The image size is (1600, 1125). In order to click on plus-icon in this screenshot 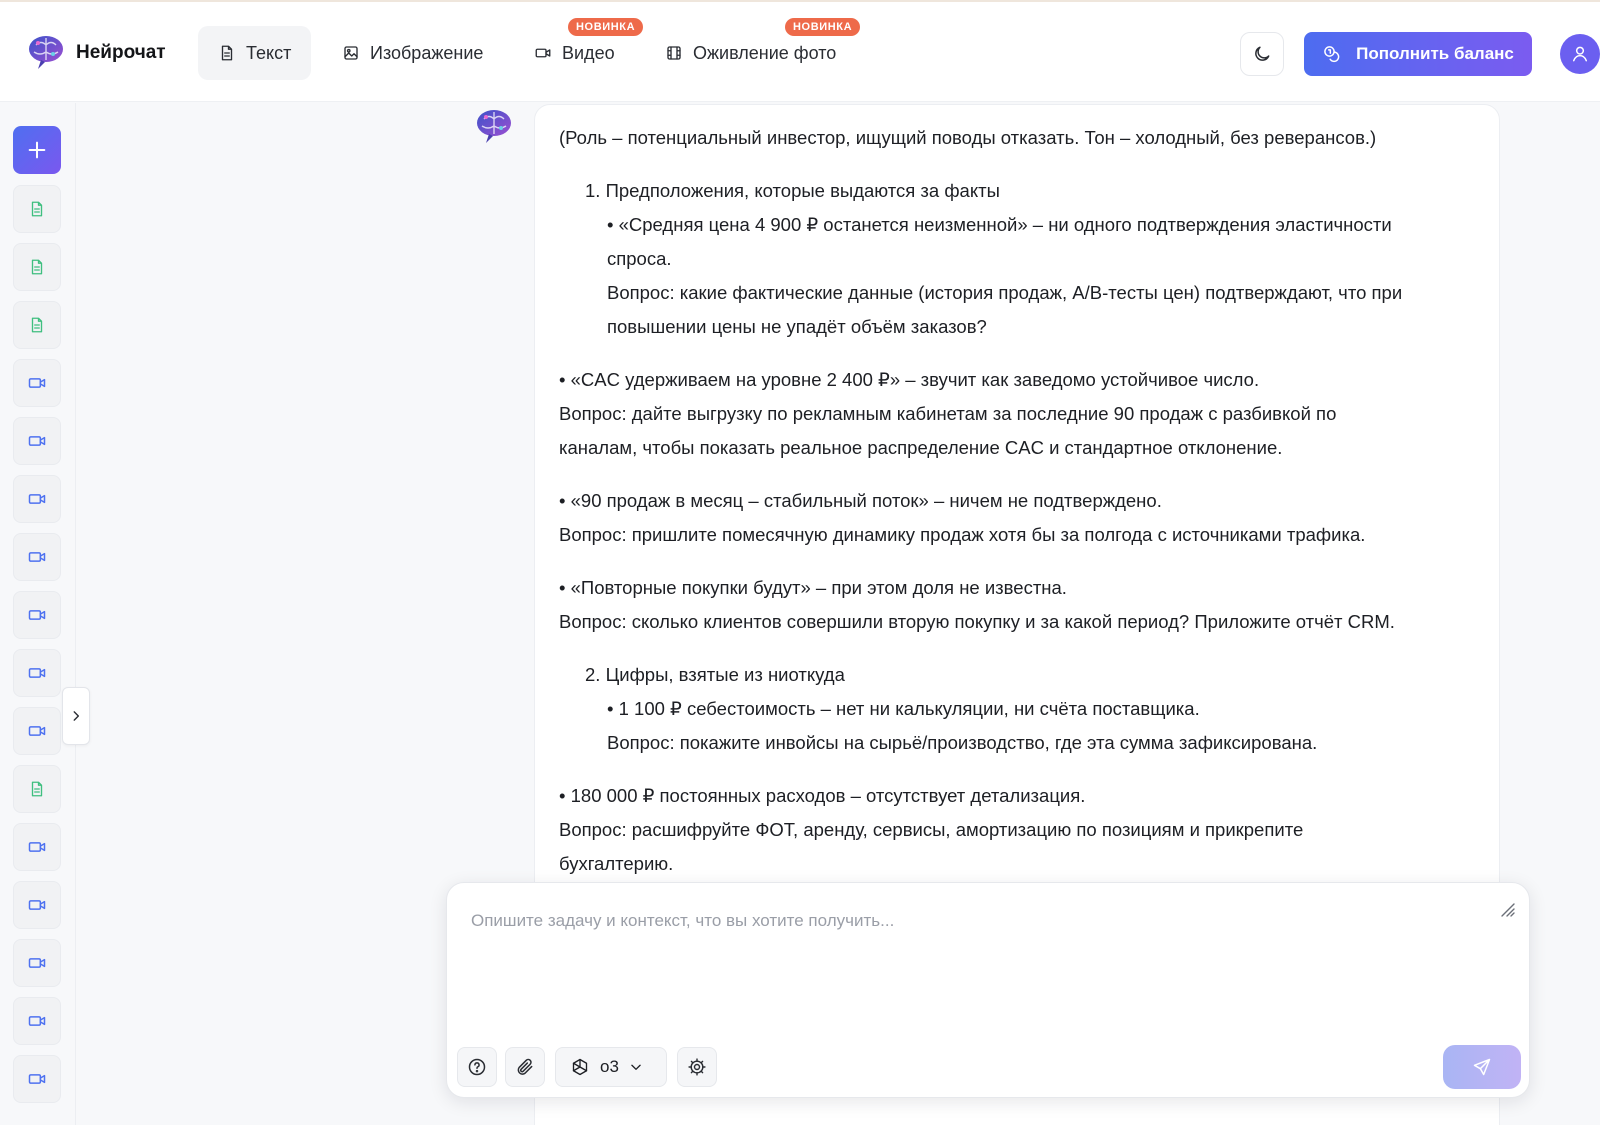, I will do `click(37, 150)`.